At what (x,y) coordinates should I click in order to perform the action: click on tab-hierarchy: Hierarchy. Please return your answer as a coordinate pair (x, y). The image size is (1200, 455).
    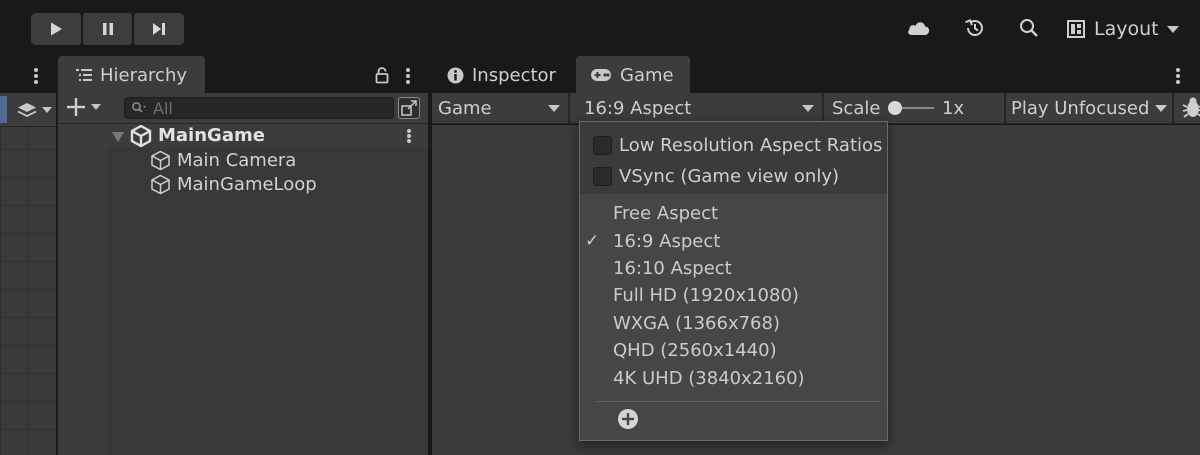
    Looking at the image, I should click on (131, 75).